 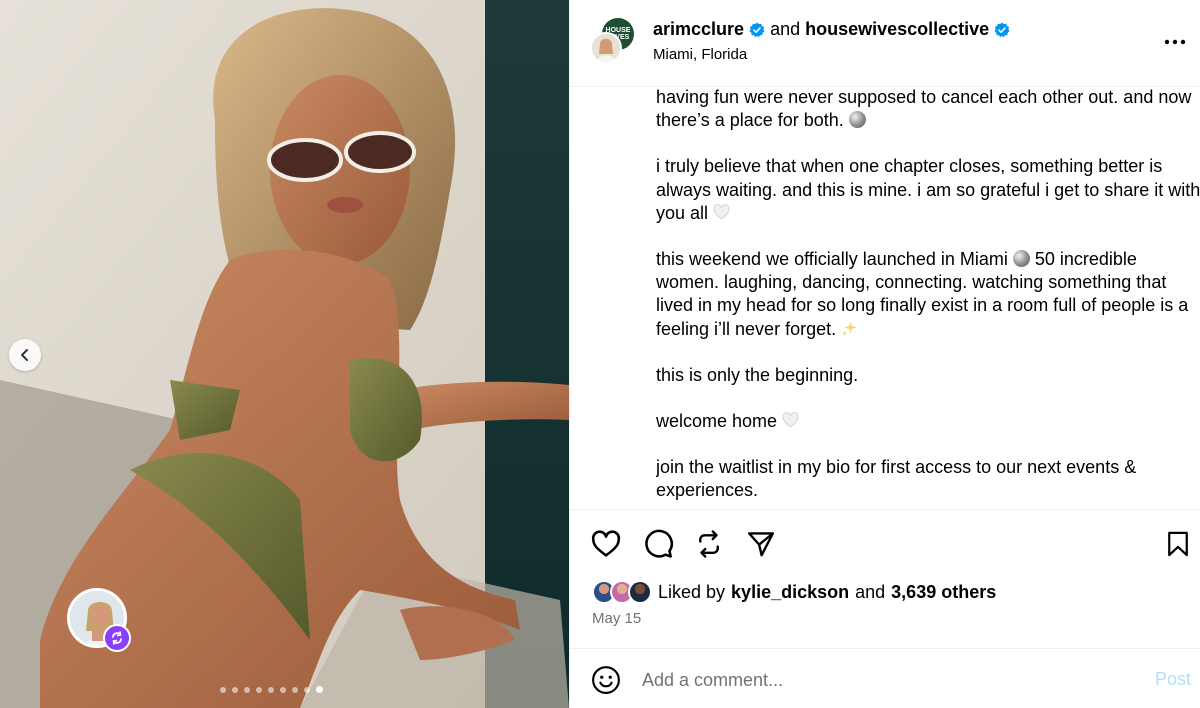 What do you see at coordinates (943, 592) in the screenshot?
I see `likes-count: 3,639 others` at bounding box center [943, 592].